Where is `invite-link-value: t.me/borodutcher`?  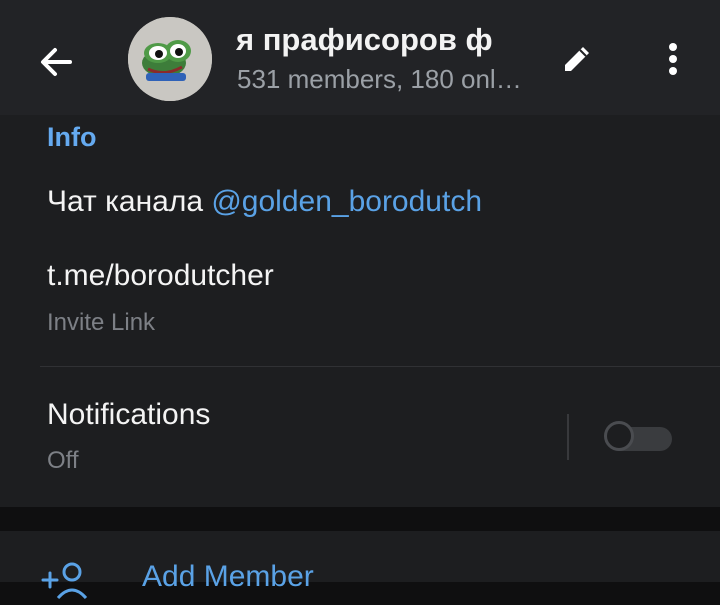 invite-link-value: t.me/borodutcher is located at coordinates (160, 276).